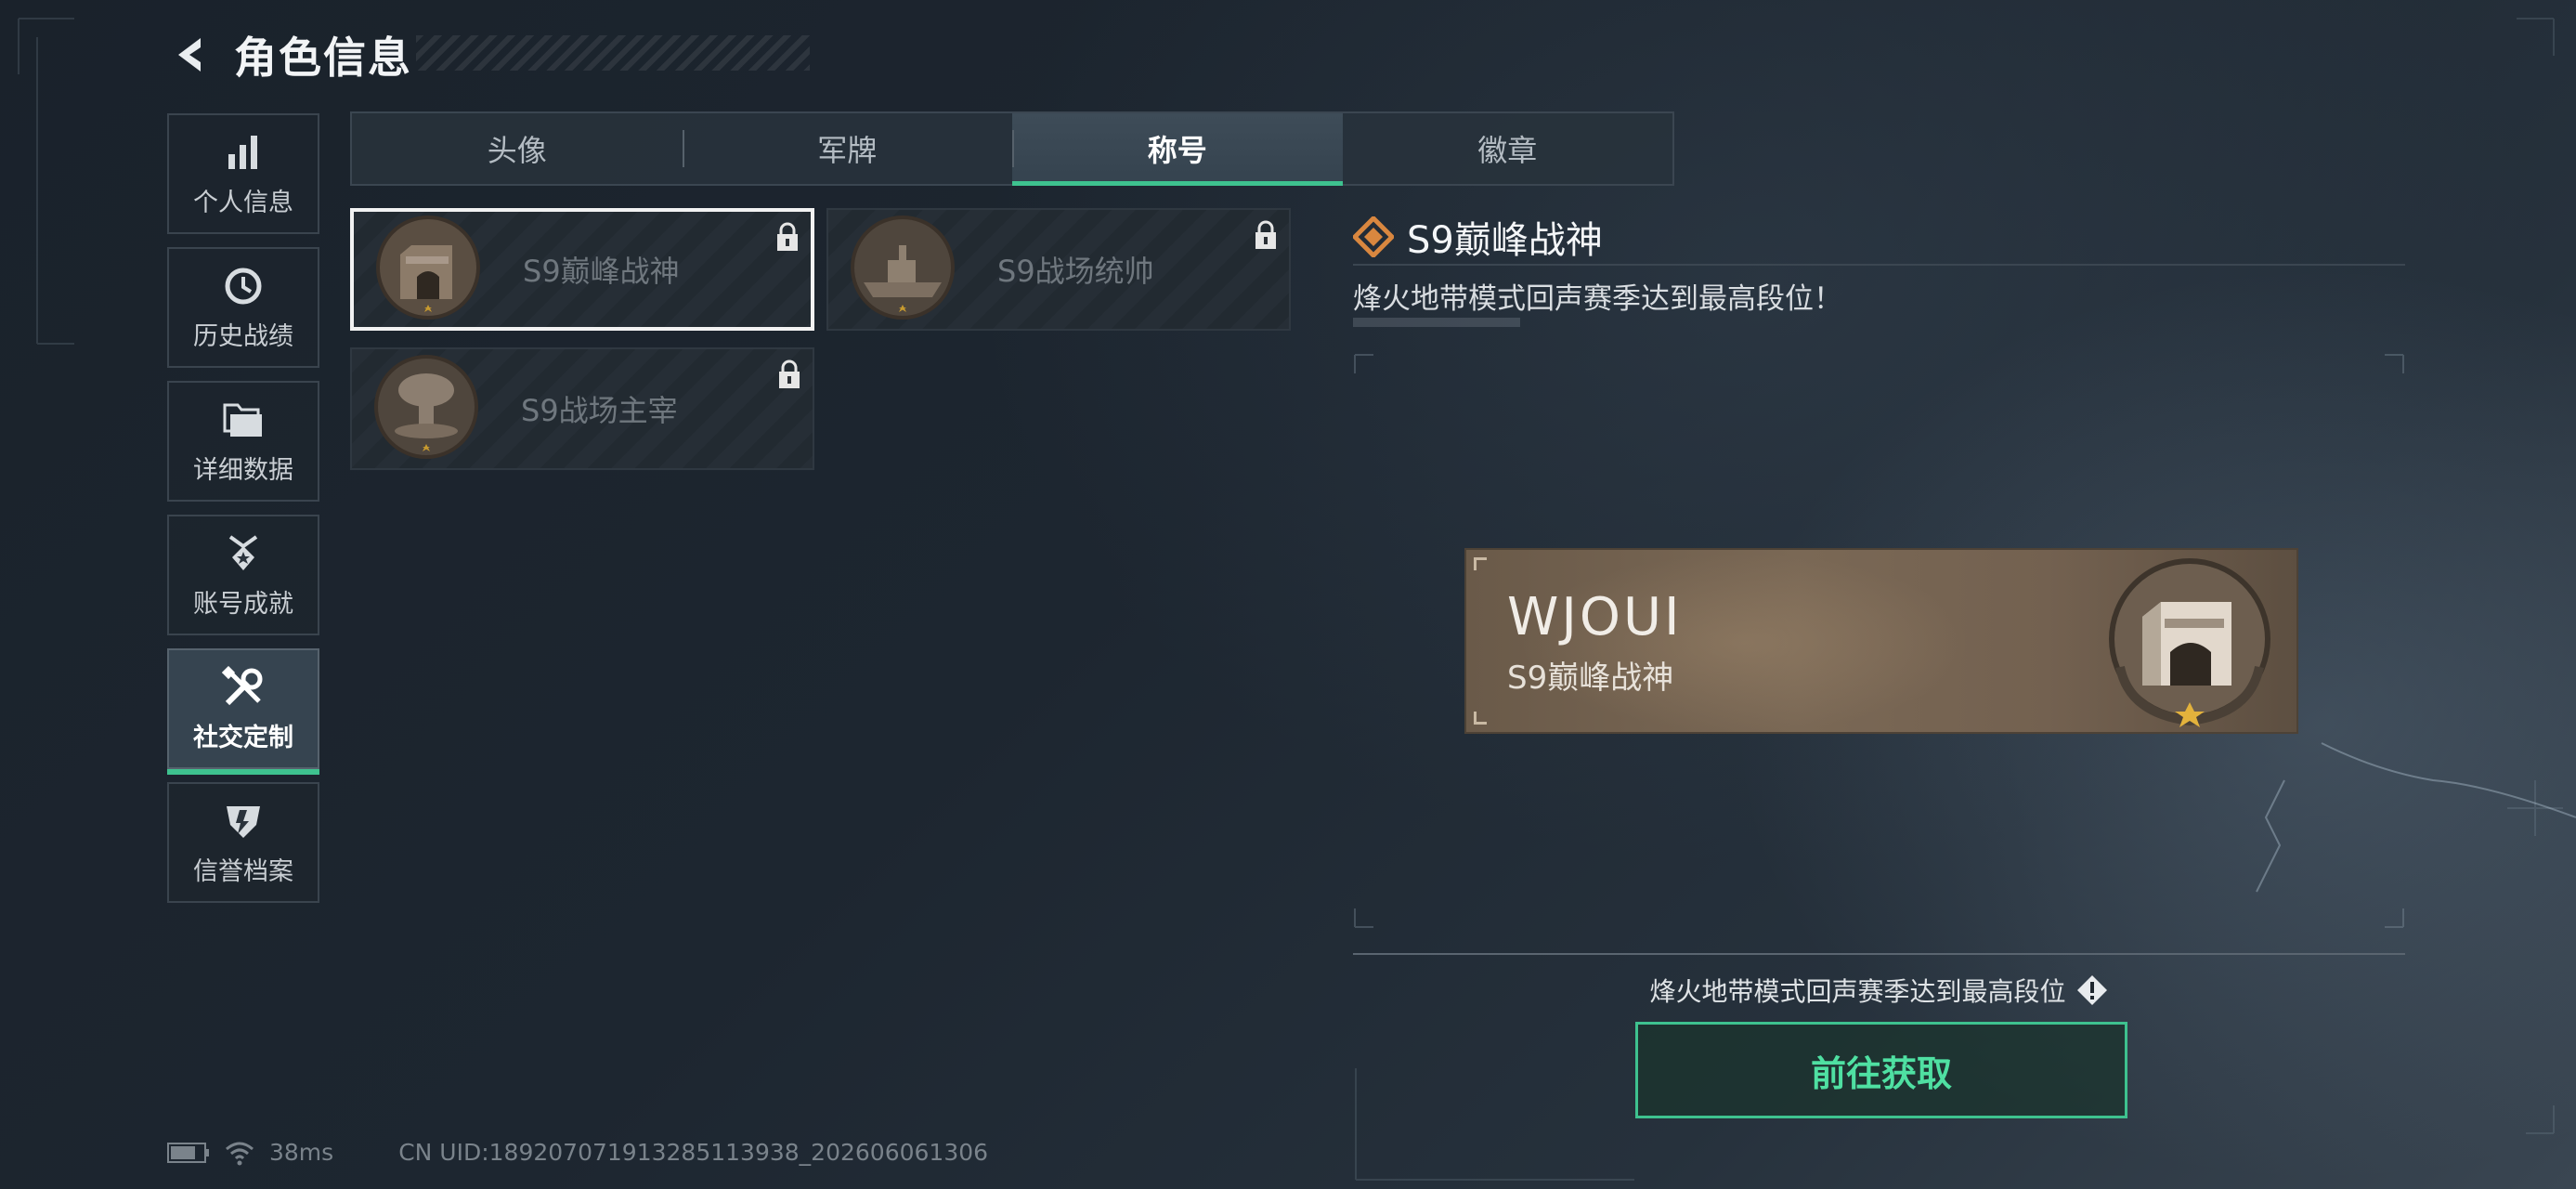  I want to click on nav-label: 信誉档案, so click(243, 871).